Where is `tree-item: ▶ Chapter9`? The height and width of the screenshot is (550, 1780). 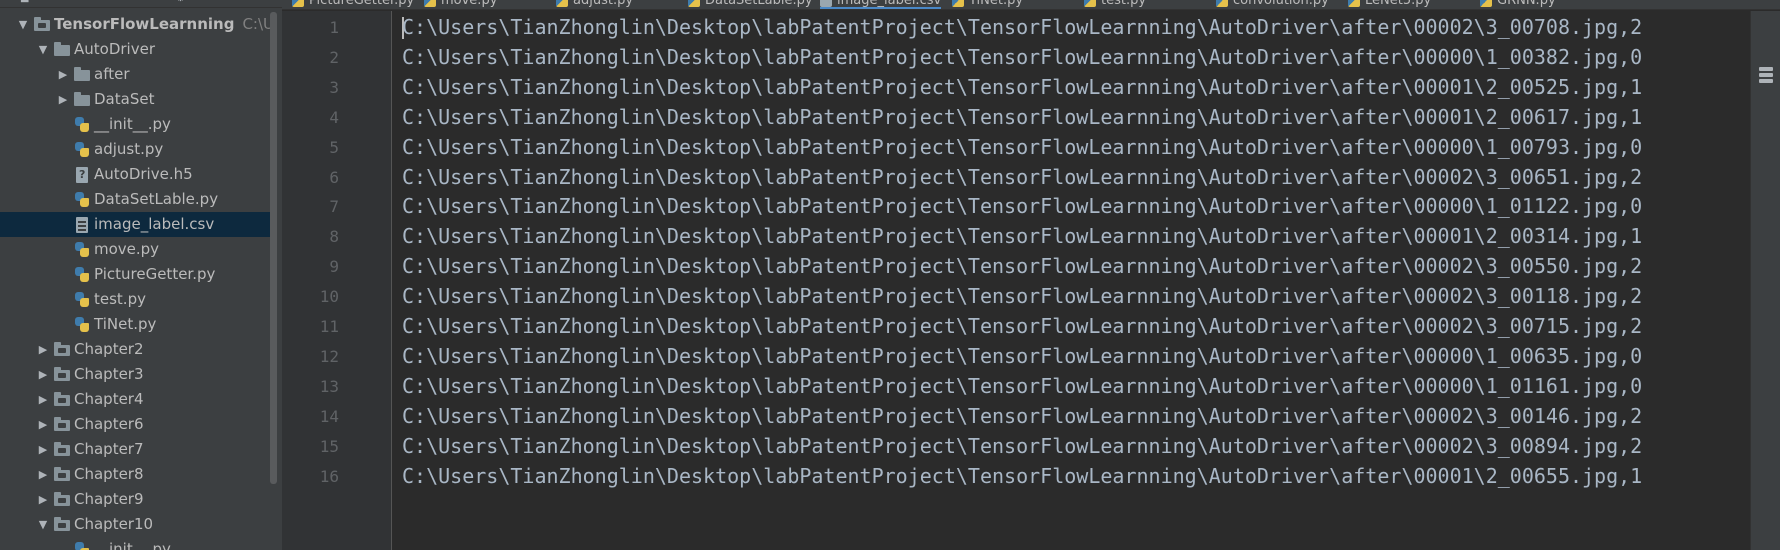
tree-item: ▶ Chapter9 is located at coordinates (135, 499).